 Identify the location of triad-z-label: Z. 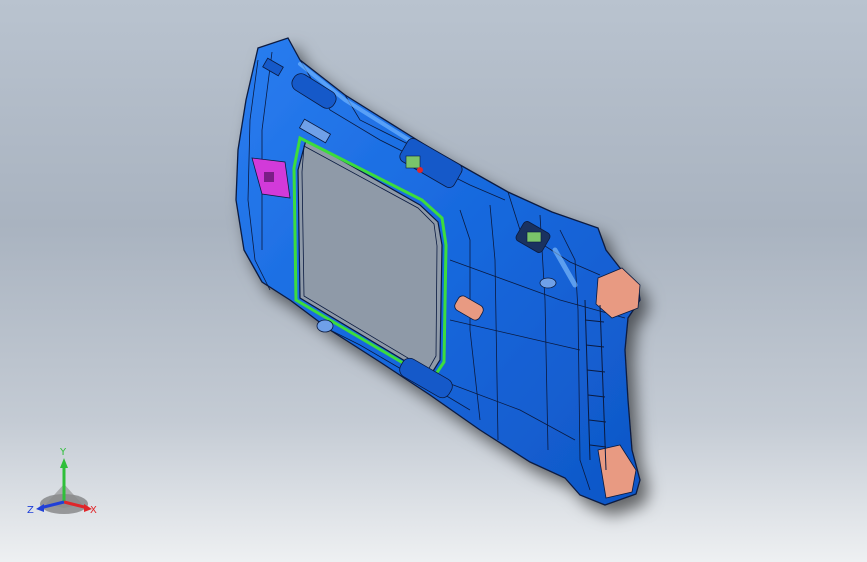
(30, 510).